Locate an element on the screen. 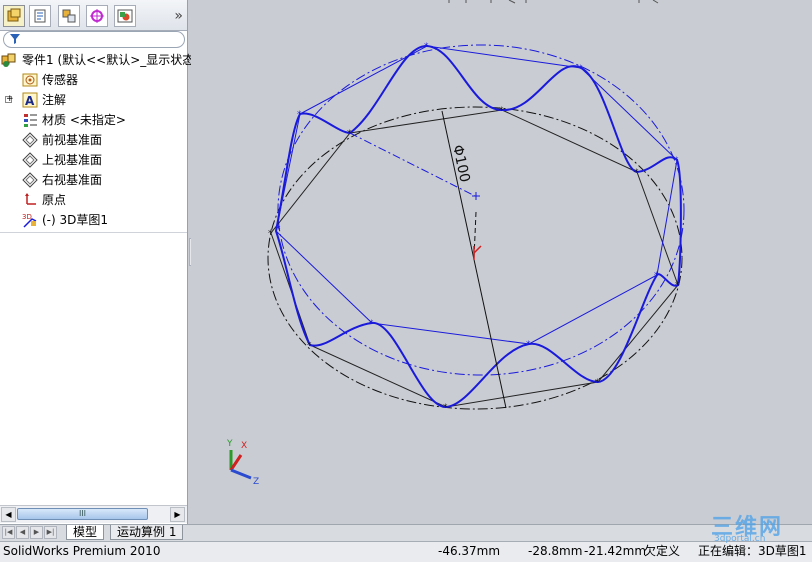  sketch-center-point is located at coordinates (476, 196).